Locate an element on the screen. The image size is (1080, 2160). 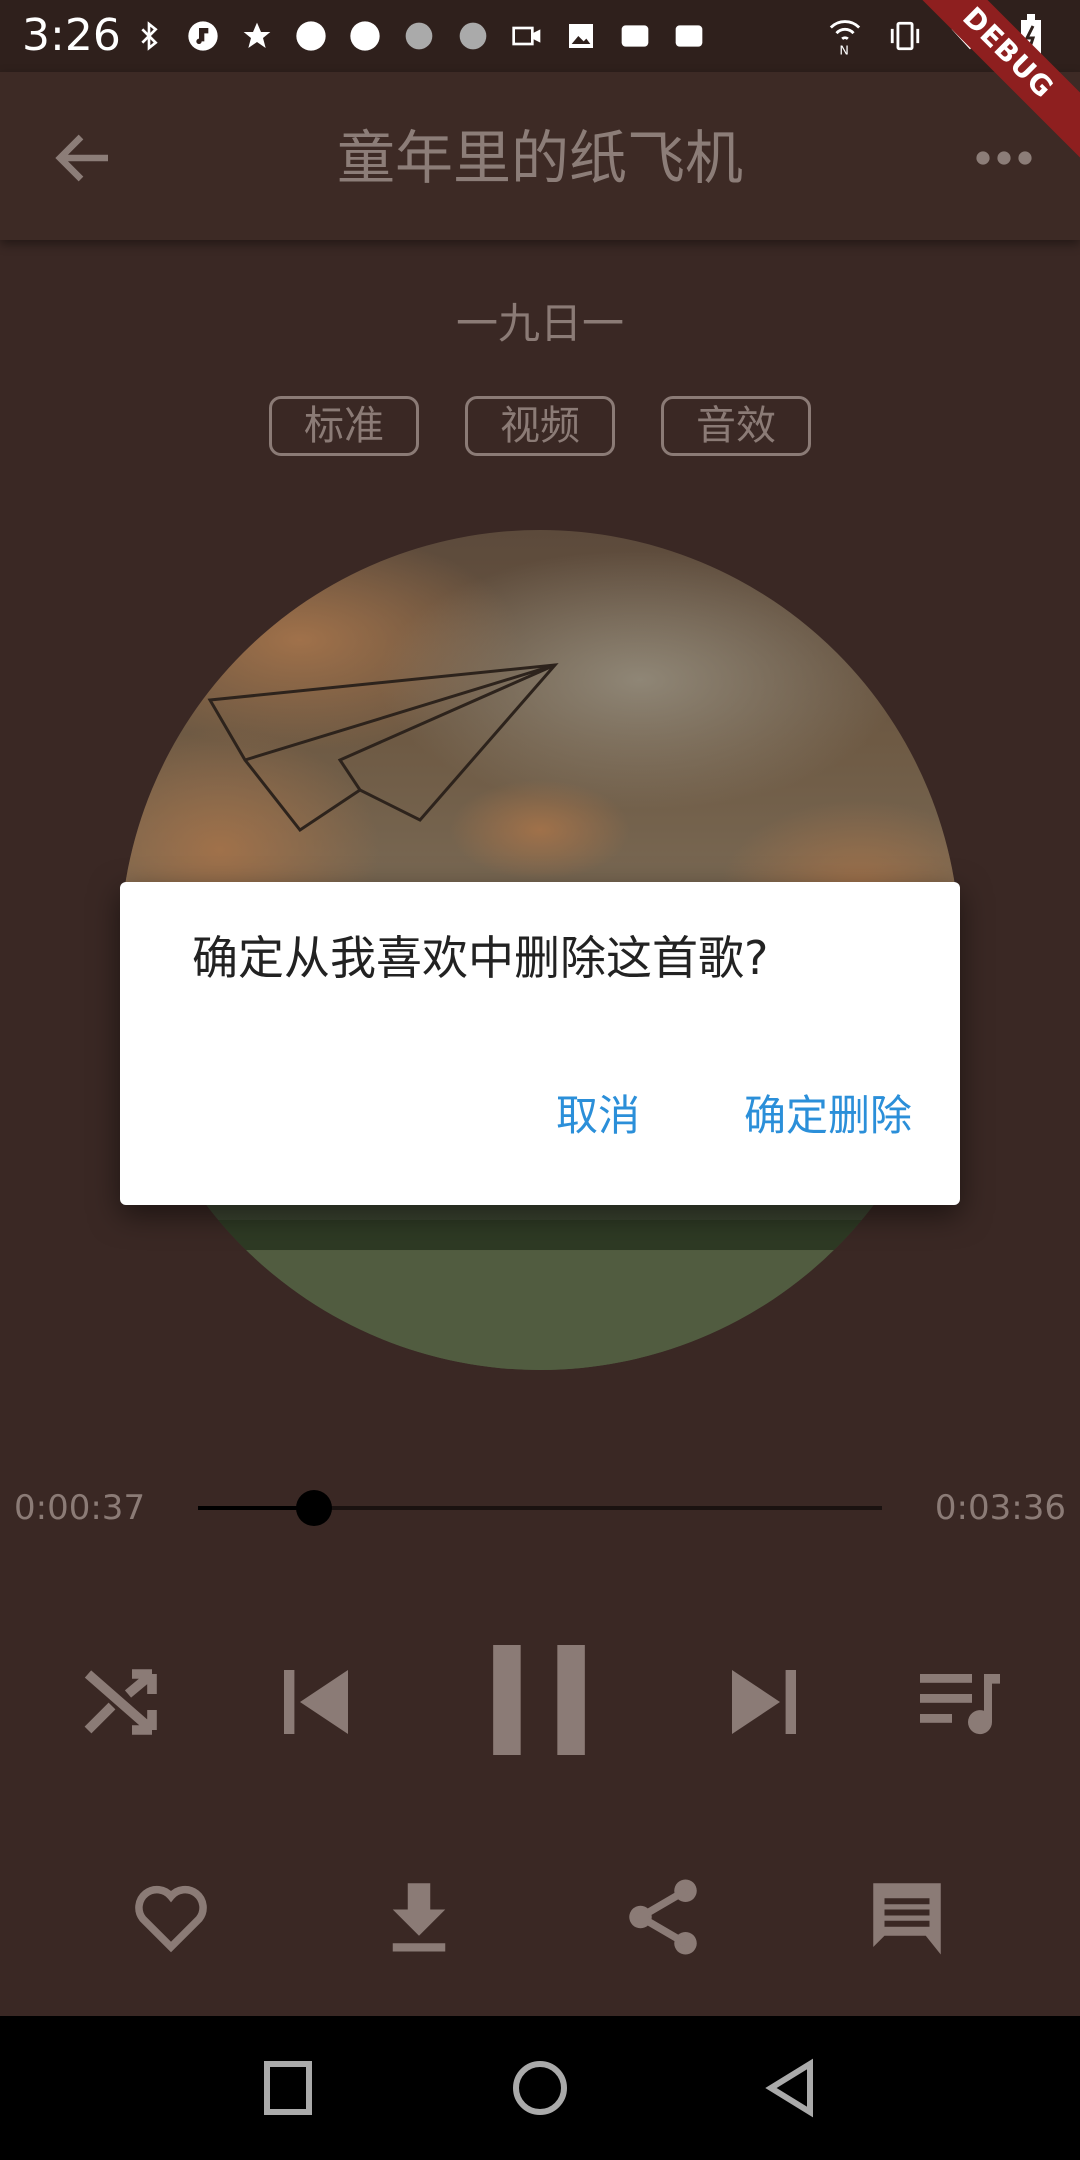
dialog-actions: 取消 确定删除 is located at coordinates (734, 1112).